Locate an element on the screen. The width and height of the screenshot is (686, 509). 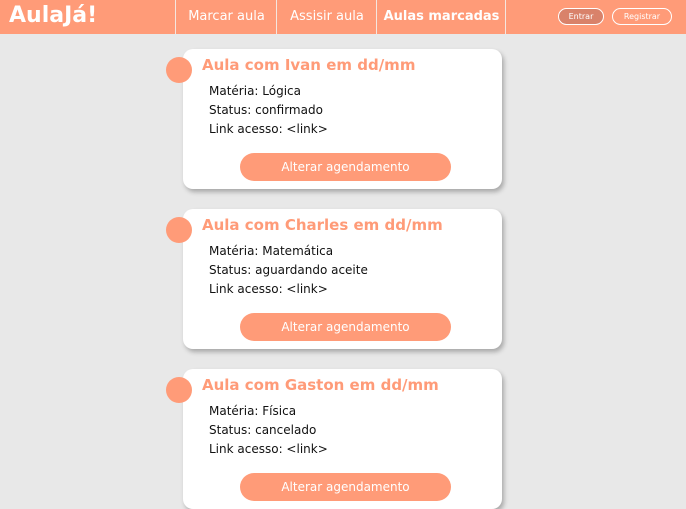
class-subject: Matéria: Matemática is located at coordinates (271, 251).